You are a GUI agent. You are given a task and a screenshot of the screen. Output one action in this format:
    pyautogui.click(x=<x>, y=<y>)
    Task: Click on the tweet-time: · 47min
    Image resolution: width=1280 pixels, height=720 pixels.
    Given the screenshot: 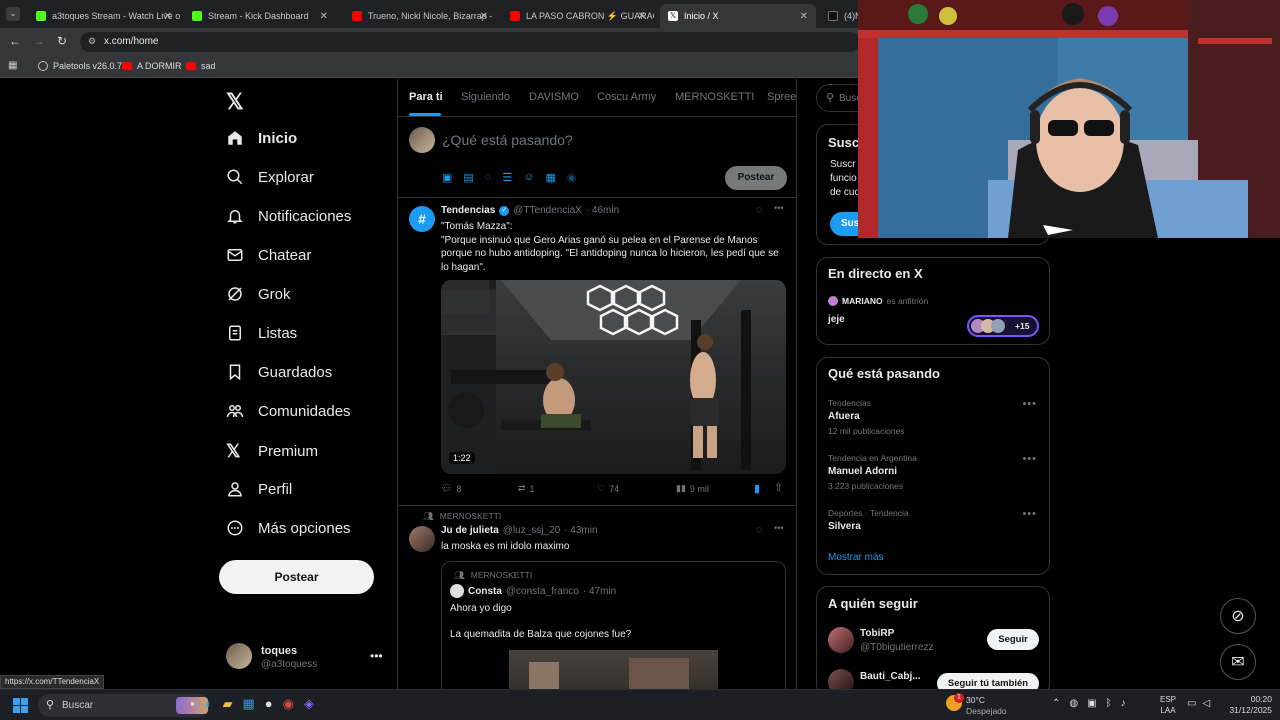 What is the action you would take?
    pyautogui.click(x=599, y=591)
    